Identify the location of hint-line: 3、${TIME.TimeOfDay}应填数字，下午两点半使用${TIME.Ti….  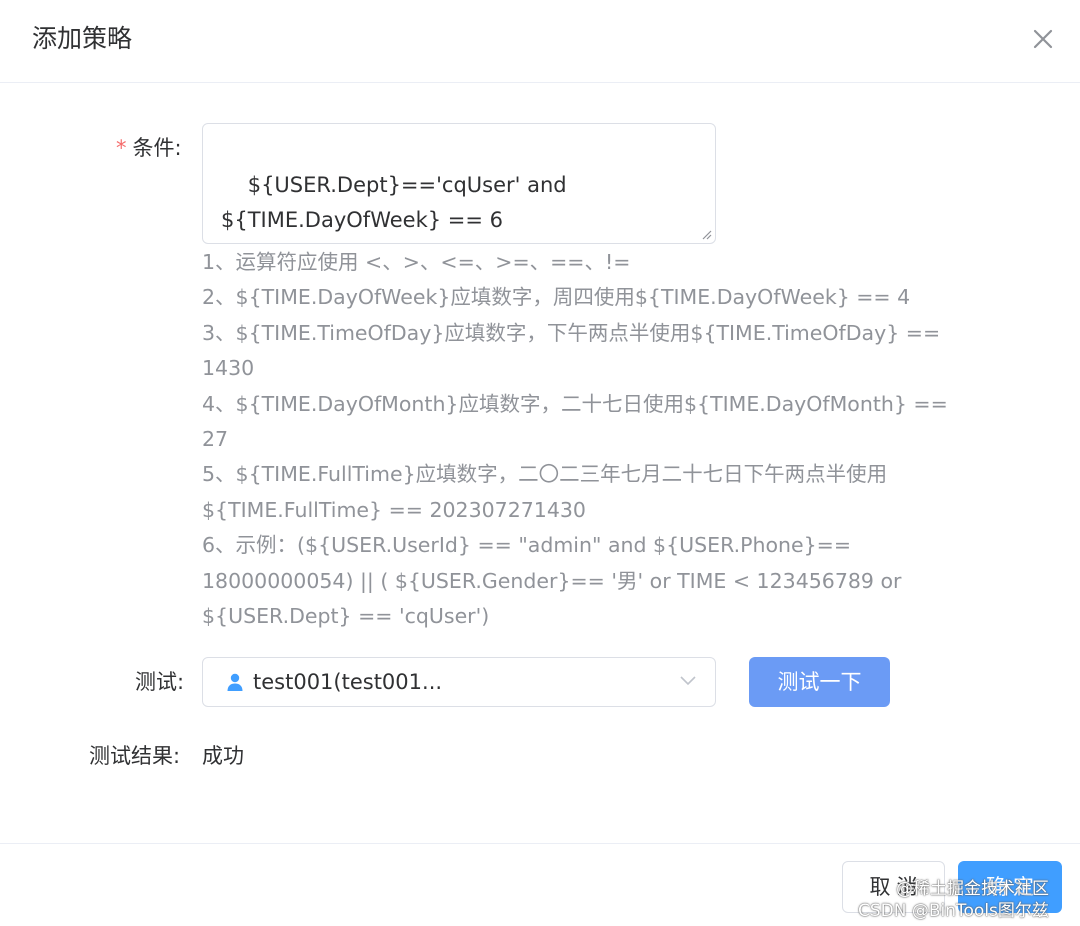
(571, 350).